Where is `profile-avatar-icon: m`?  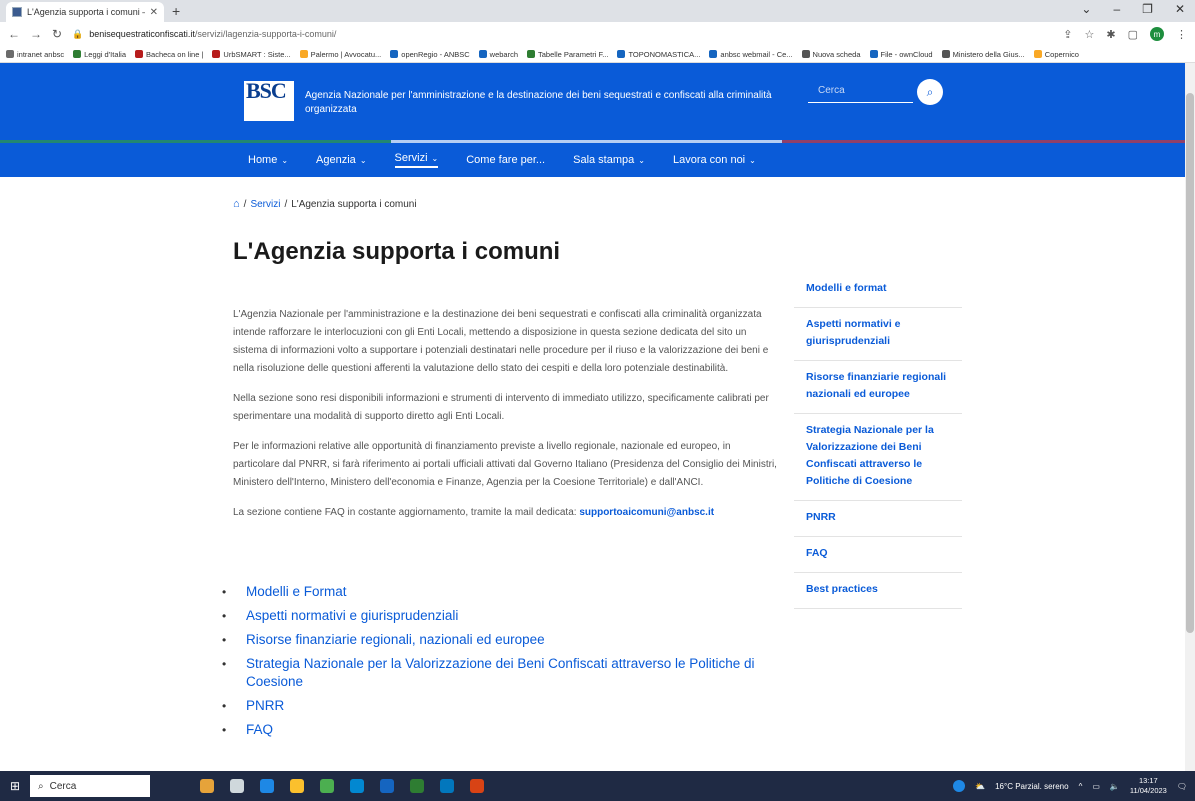
profile-avatar-icon: m is located at coordinates (1157, 34).